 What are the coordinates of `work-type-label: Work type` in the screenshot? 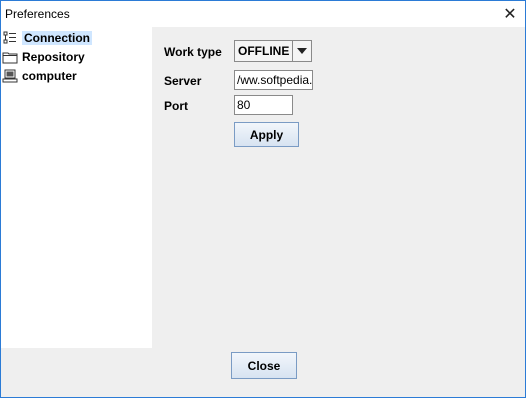 It's located at (193, 52).